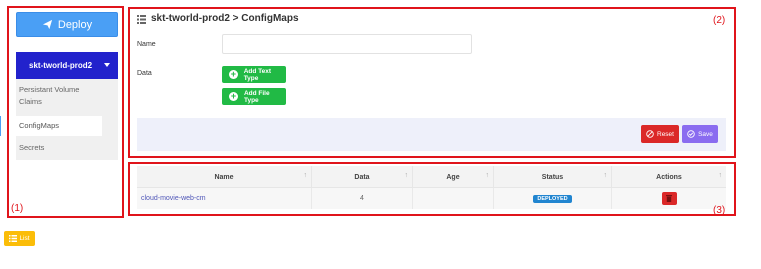 The width and height of the screenshot is (761, 269). What do you see at coordinates (17, 208) in the screenshot?
I see `annotation-label-1: (1)` at bounding box center [17, 208].